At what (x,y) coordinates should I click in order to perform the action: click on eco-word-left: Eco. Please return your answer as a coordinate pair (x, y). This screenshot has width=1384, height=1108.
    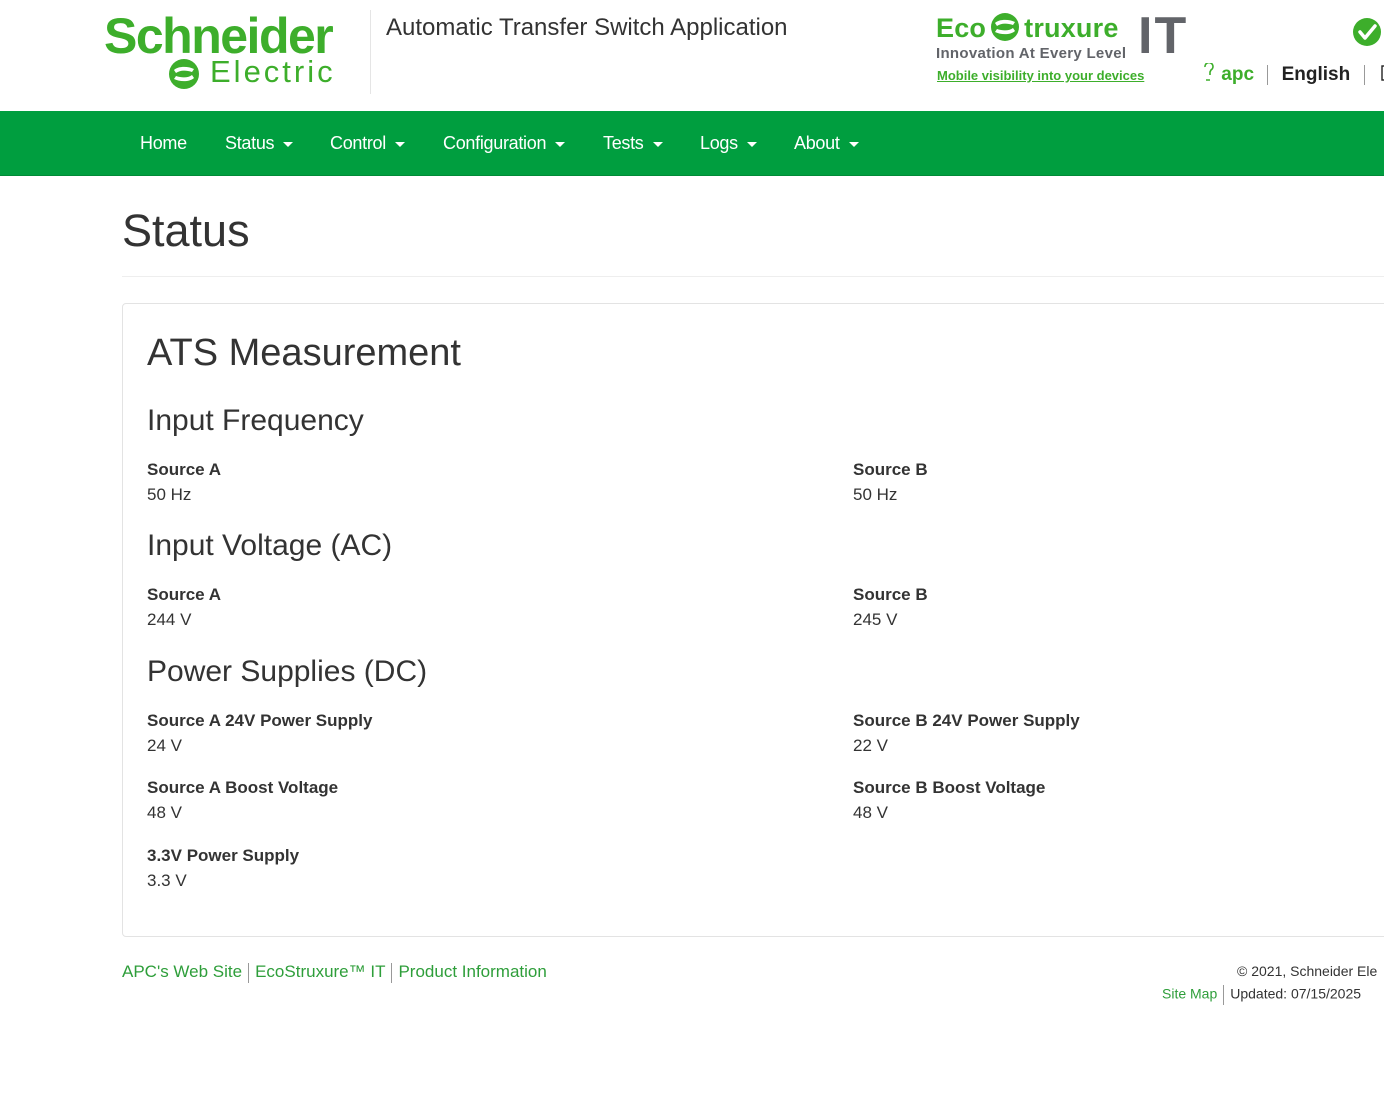
    Looking at the image, I should click on (961, 28).